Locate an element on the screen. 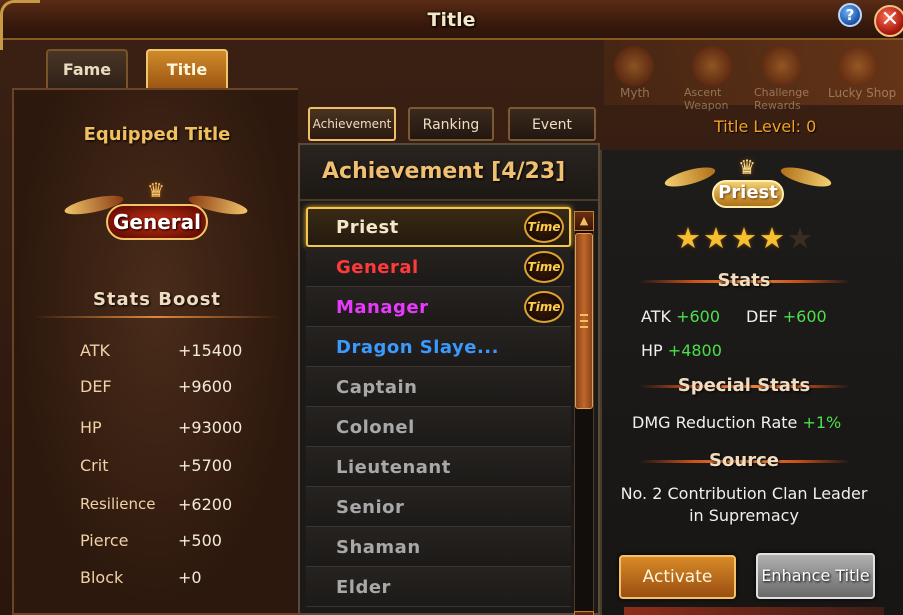  close-button: ✕ is located at coordinates (888, 21).